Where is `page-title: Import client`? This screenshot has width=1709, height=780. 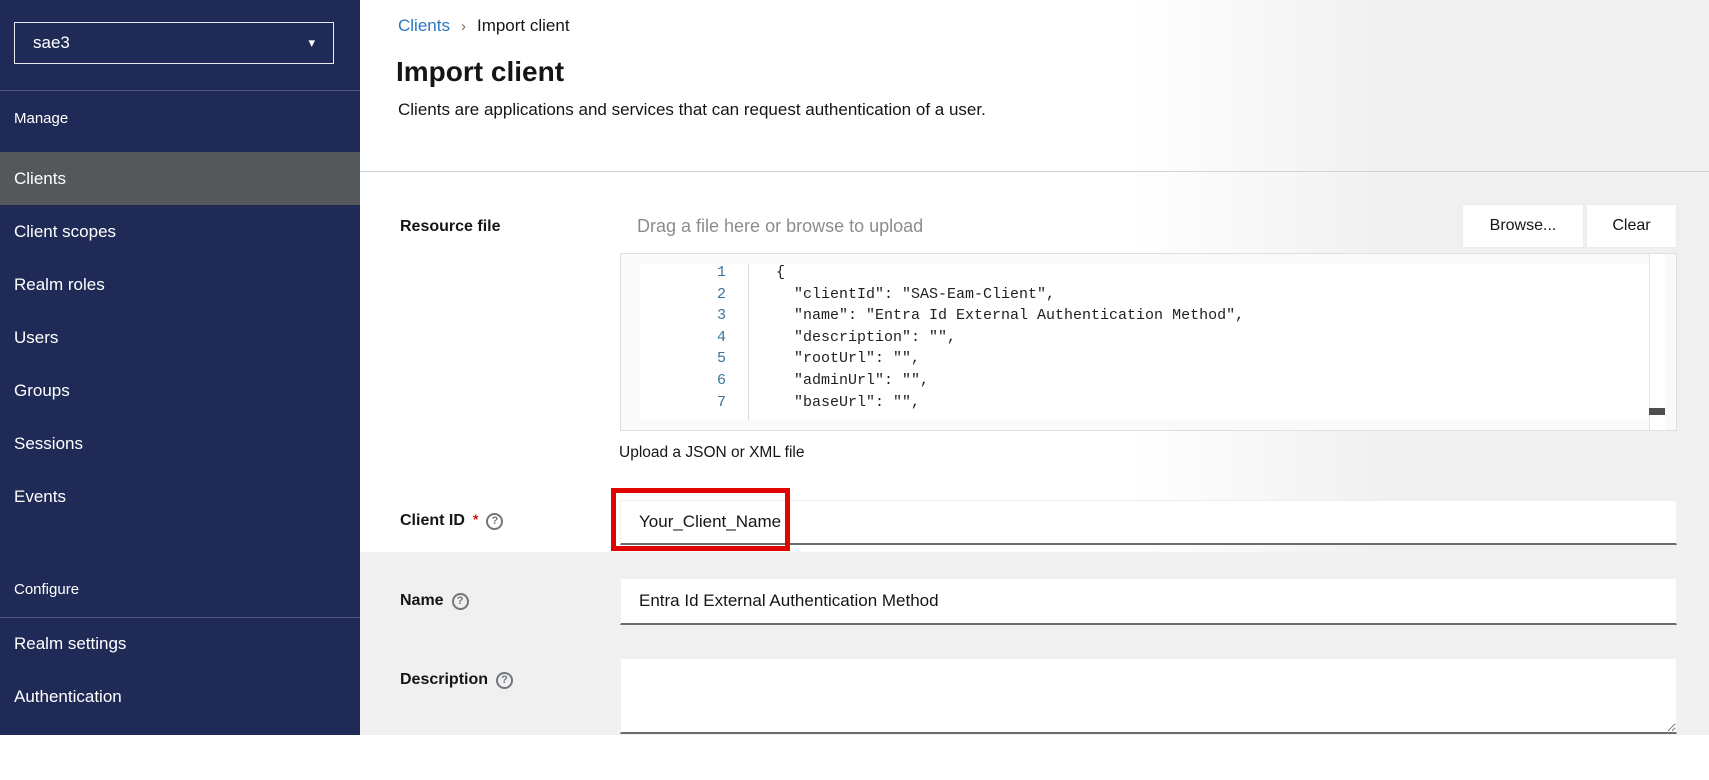
page-title: Import client is located at coordinates (480, 71).